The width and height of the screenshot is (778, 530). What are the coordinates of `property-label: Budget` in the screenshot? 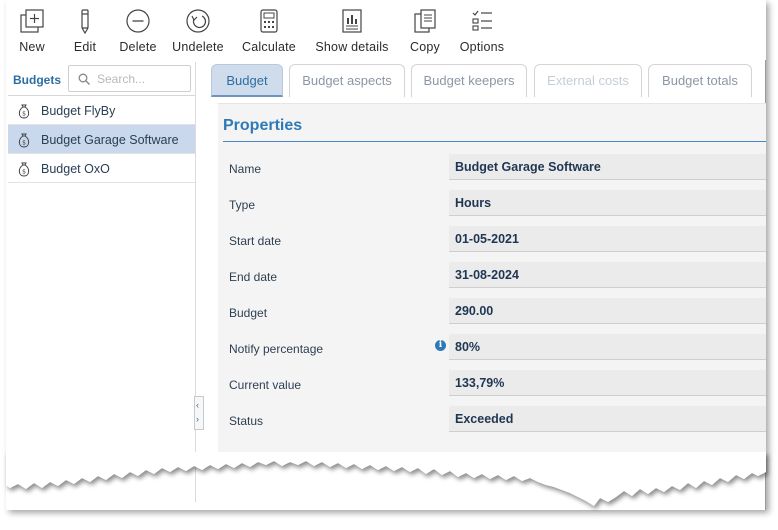 It's located at (248, 313).